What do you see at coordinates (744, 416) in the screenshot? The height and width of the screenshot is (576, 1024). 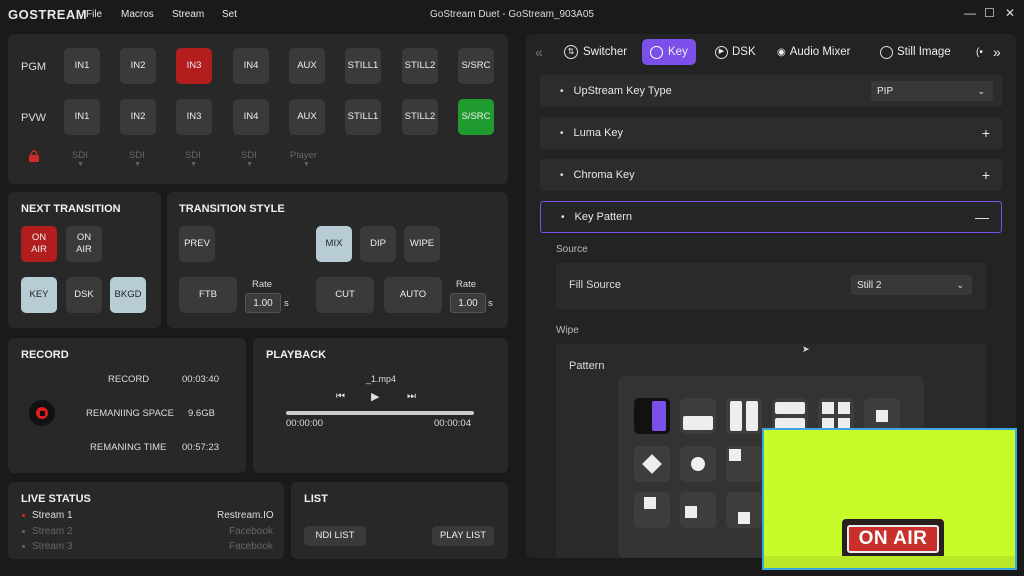 I see `pattern-vertical-split` at bounding box center [744, 416].